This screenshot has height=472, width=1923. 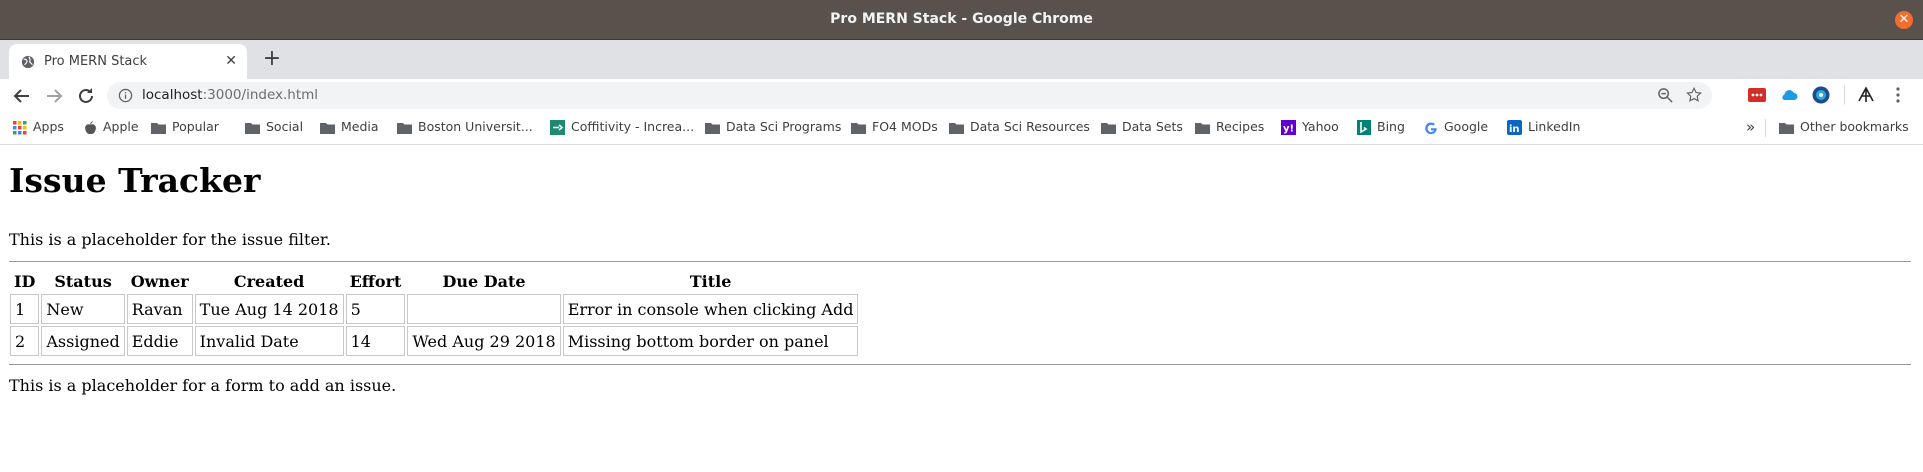 What do you see at coordinates (375, 281) in the screenshot?
I see `column-header-effort: Effort` at bounding box center [375, 281].